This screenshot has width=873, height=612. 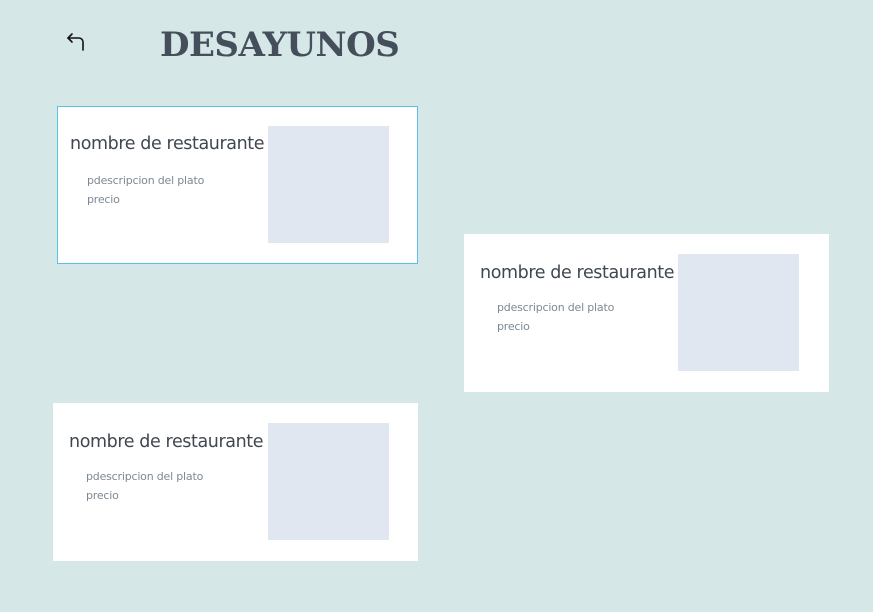 What do you see at coordinates (280, 45) in the screenshot?
I see `page-title: DESAYUNOS` at bounding box center [280, 45].